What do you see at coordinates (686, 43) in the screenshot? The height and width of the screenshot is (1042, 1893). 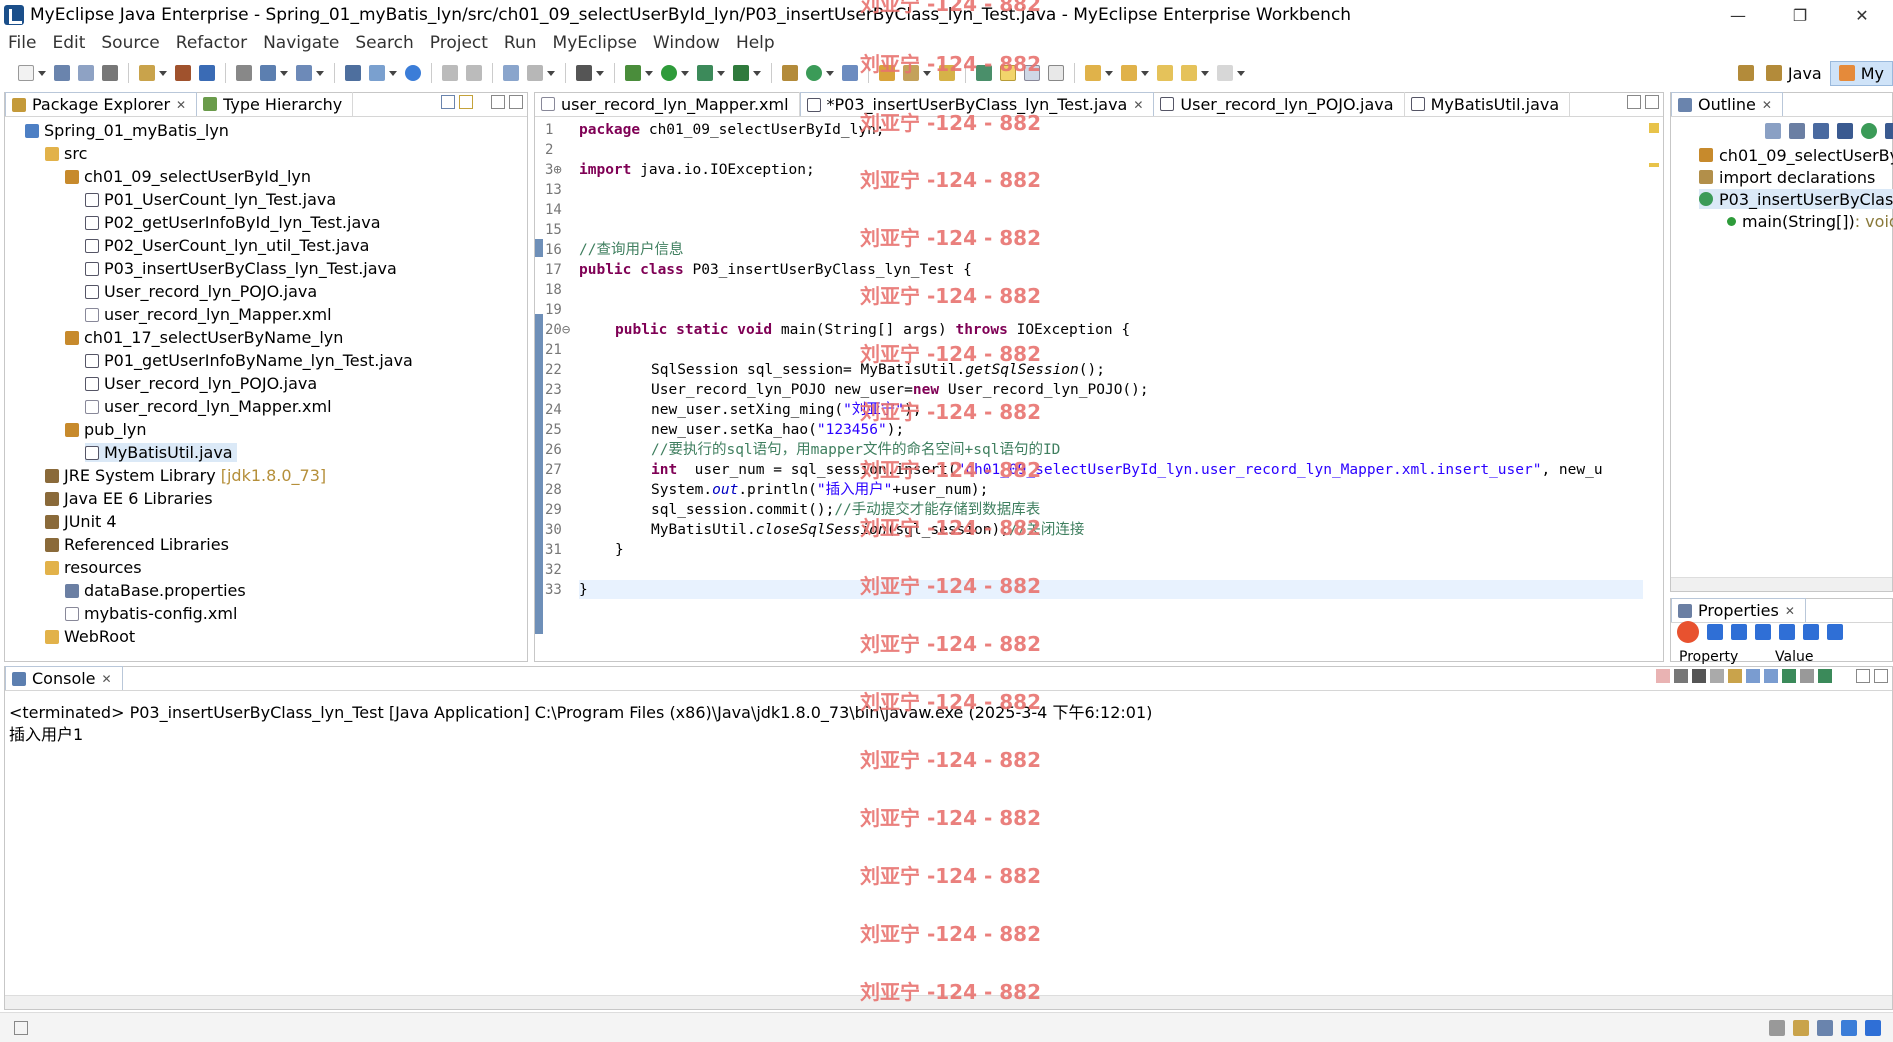 I see `menu-window: Window` at bounding box center [686, 43].